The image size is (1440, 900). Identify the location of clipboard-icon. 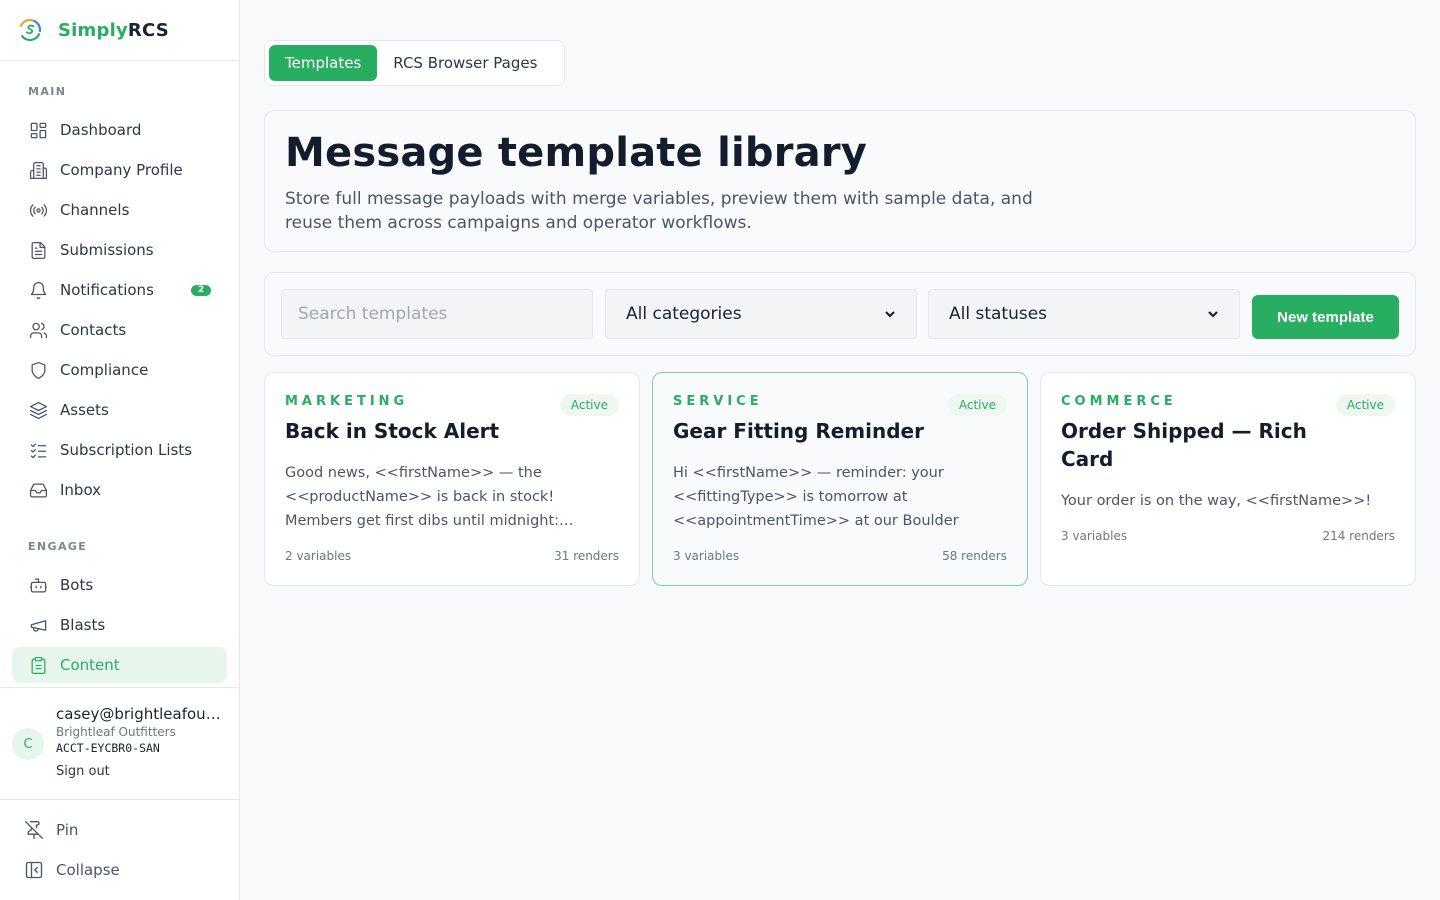
(38, 665).